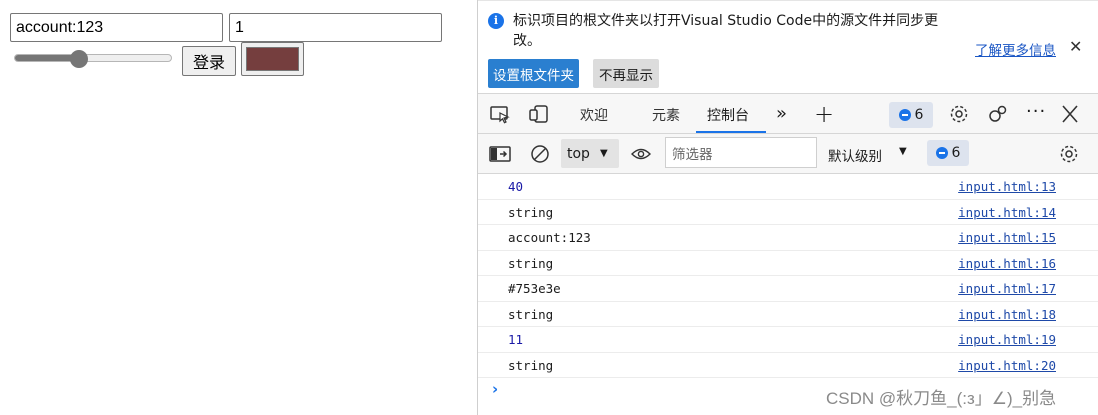 The image size is (1098, 415). I want to click on info-icon: i, so click(496, 21).